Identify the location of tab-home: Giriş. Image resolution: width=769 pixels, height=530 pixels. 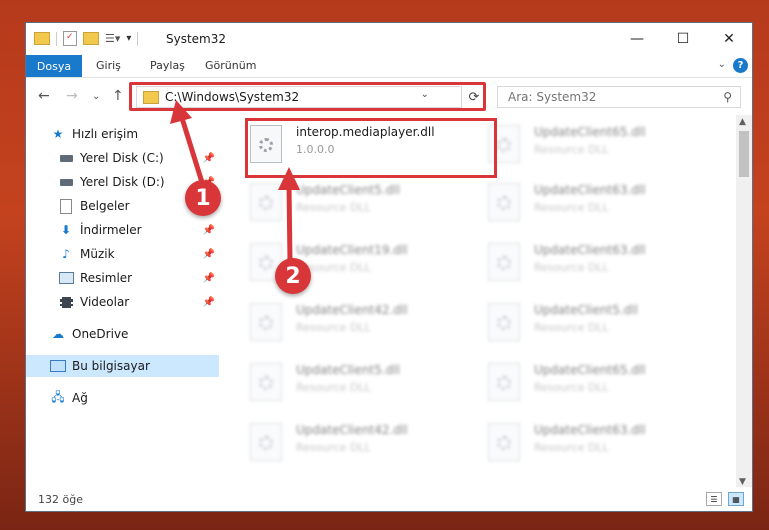
(108, 65).